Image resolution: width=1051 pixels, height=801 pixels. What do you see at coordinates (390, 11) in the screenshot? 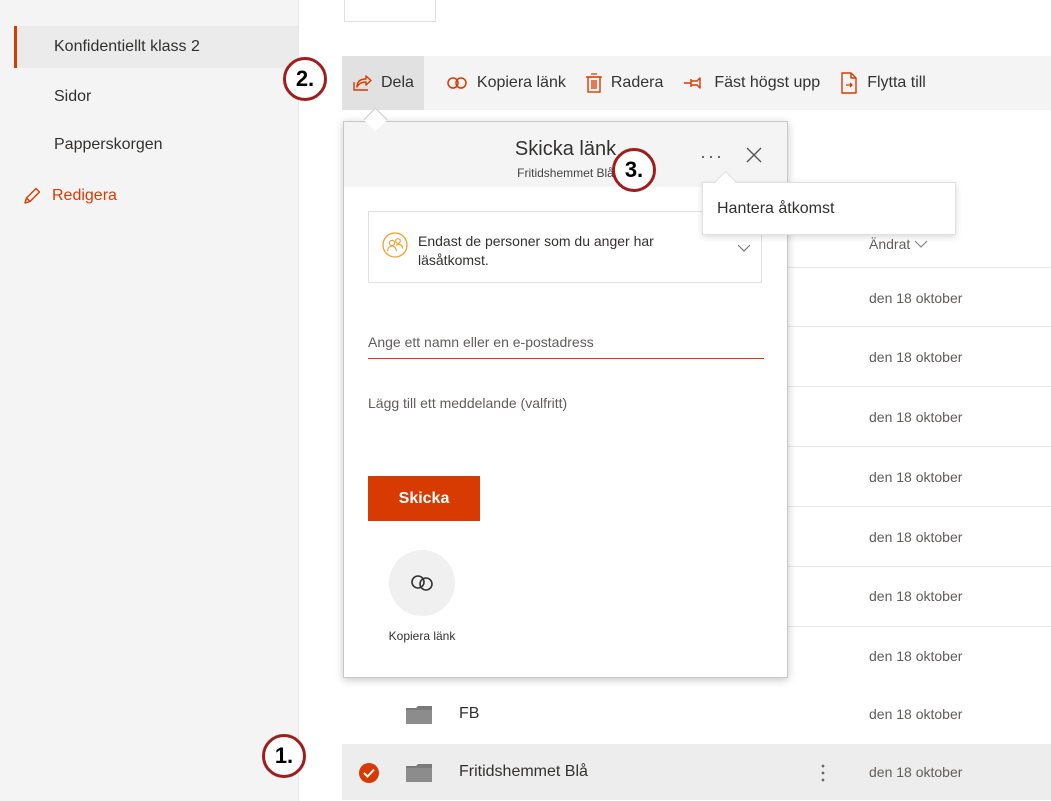
I see `top-placeholder-box` at bounding box center [390, 11].